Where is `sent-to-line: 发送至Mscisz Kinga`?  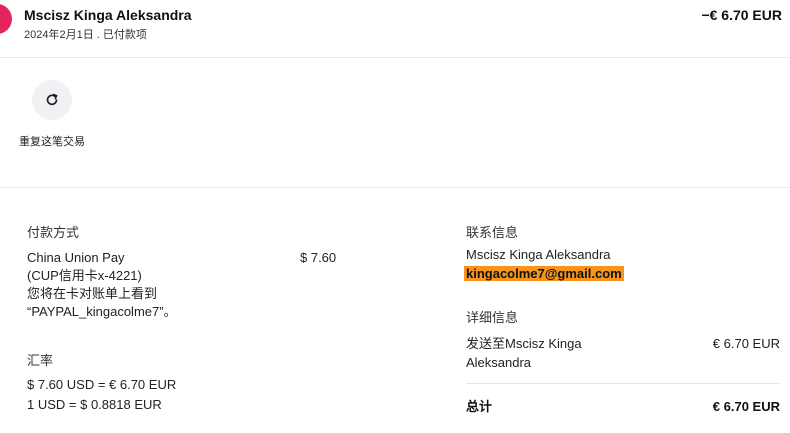
sent-to-line: 发送至Mscisz Kinga is located at coordinates (524, 343).